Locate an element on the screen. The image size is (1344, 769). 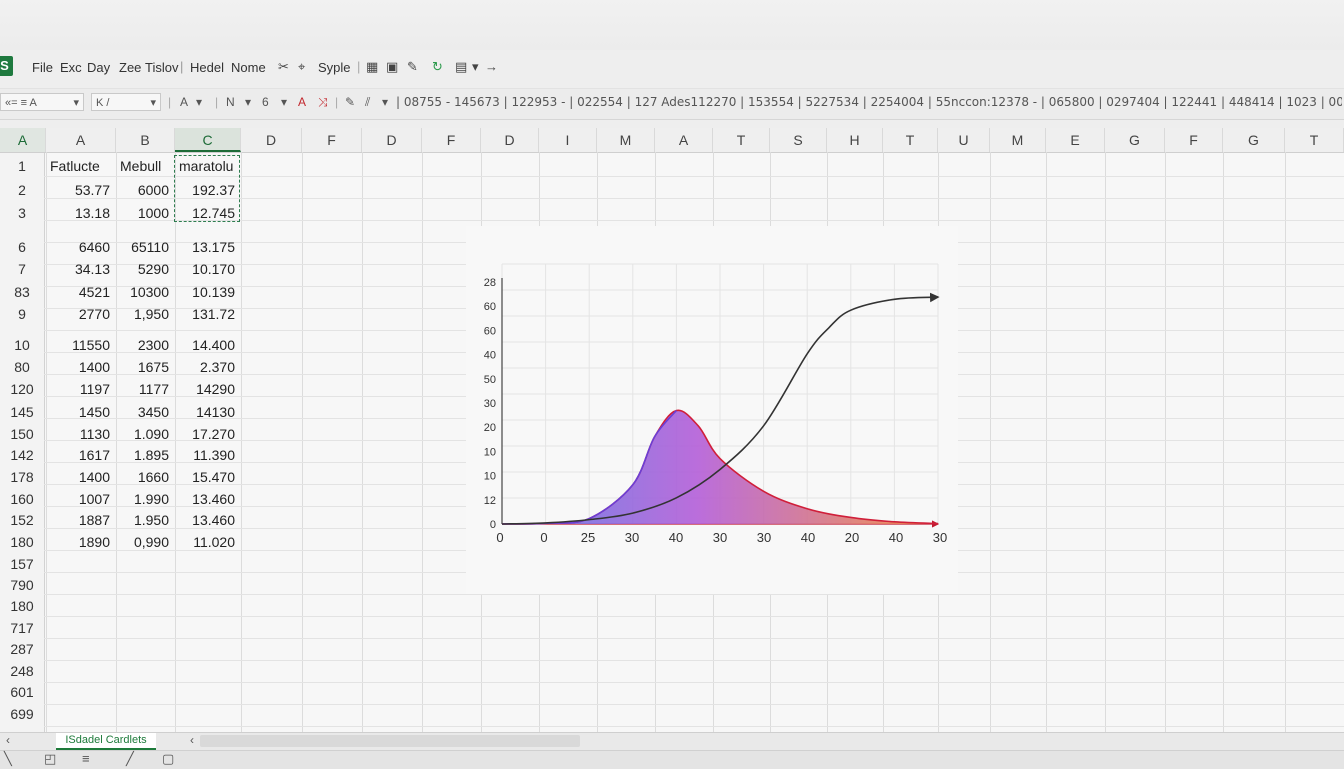
font-style-dropdown: K / ▾ is located at coordinates (126, 102).